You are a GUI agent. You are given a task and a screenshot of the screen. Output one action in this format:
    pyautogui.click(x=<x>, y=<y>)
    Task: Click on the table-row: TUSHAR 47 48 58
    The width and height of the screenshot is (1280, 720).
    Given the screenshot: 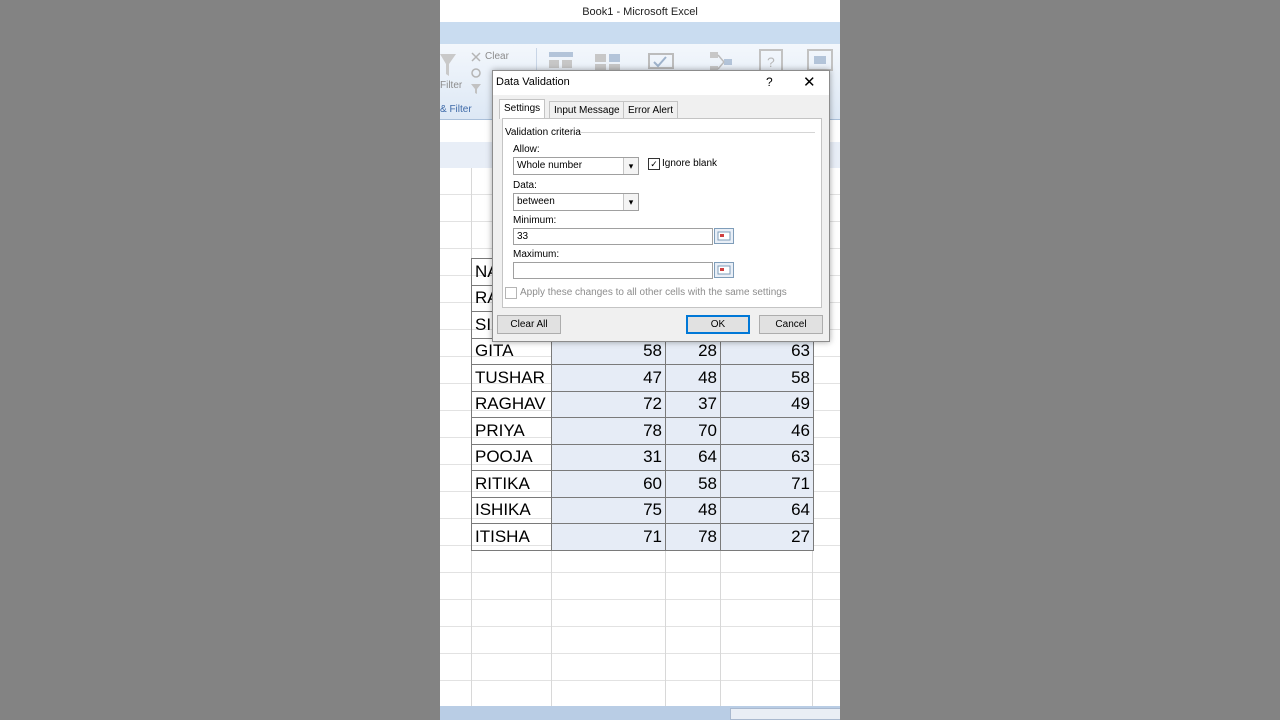 What is the action you would take?
    pyautogui.click(x=642, y=378)
    